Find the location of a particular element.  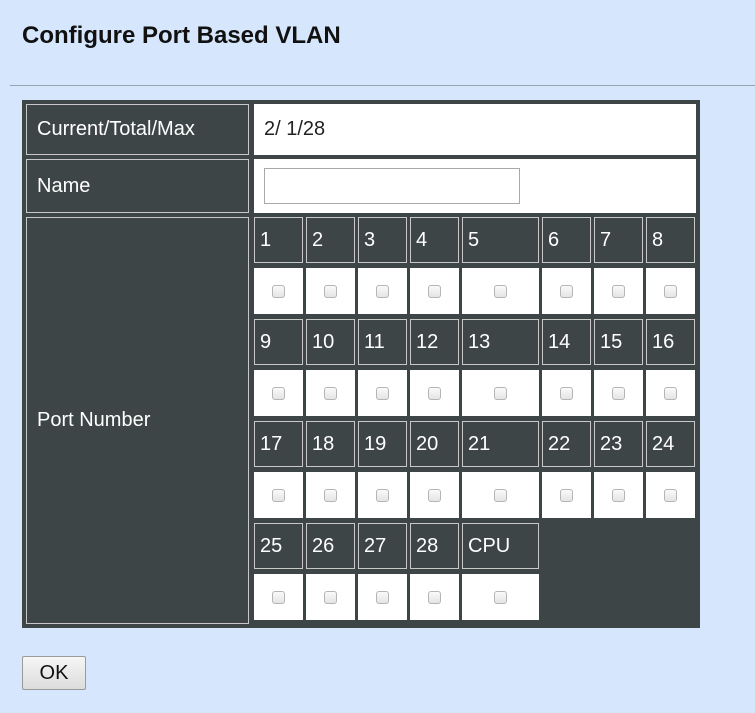

port-number-25: 25 is located at coordinates (278, 546).